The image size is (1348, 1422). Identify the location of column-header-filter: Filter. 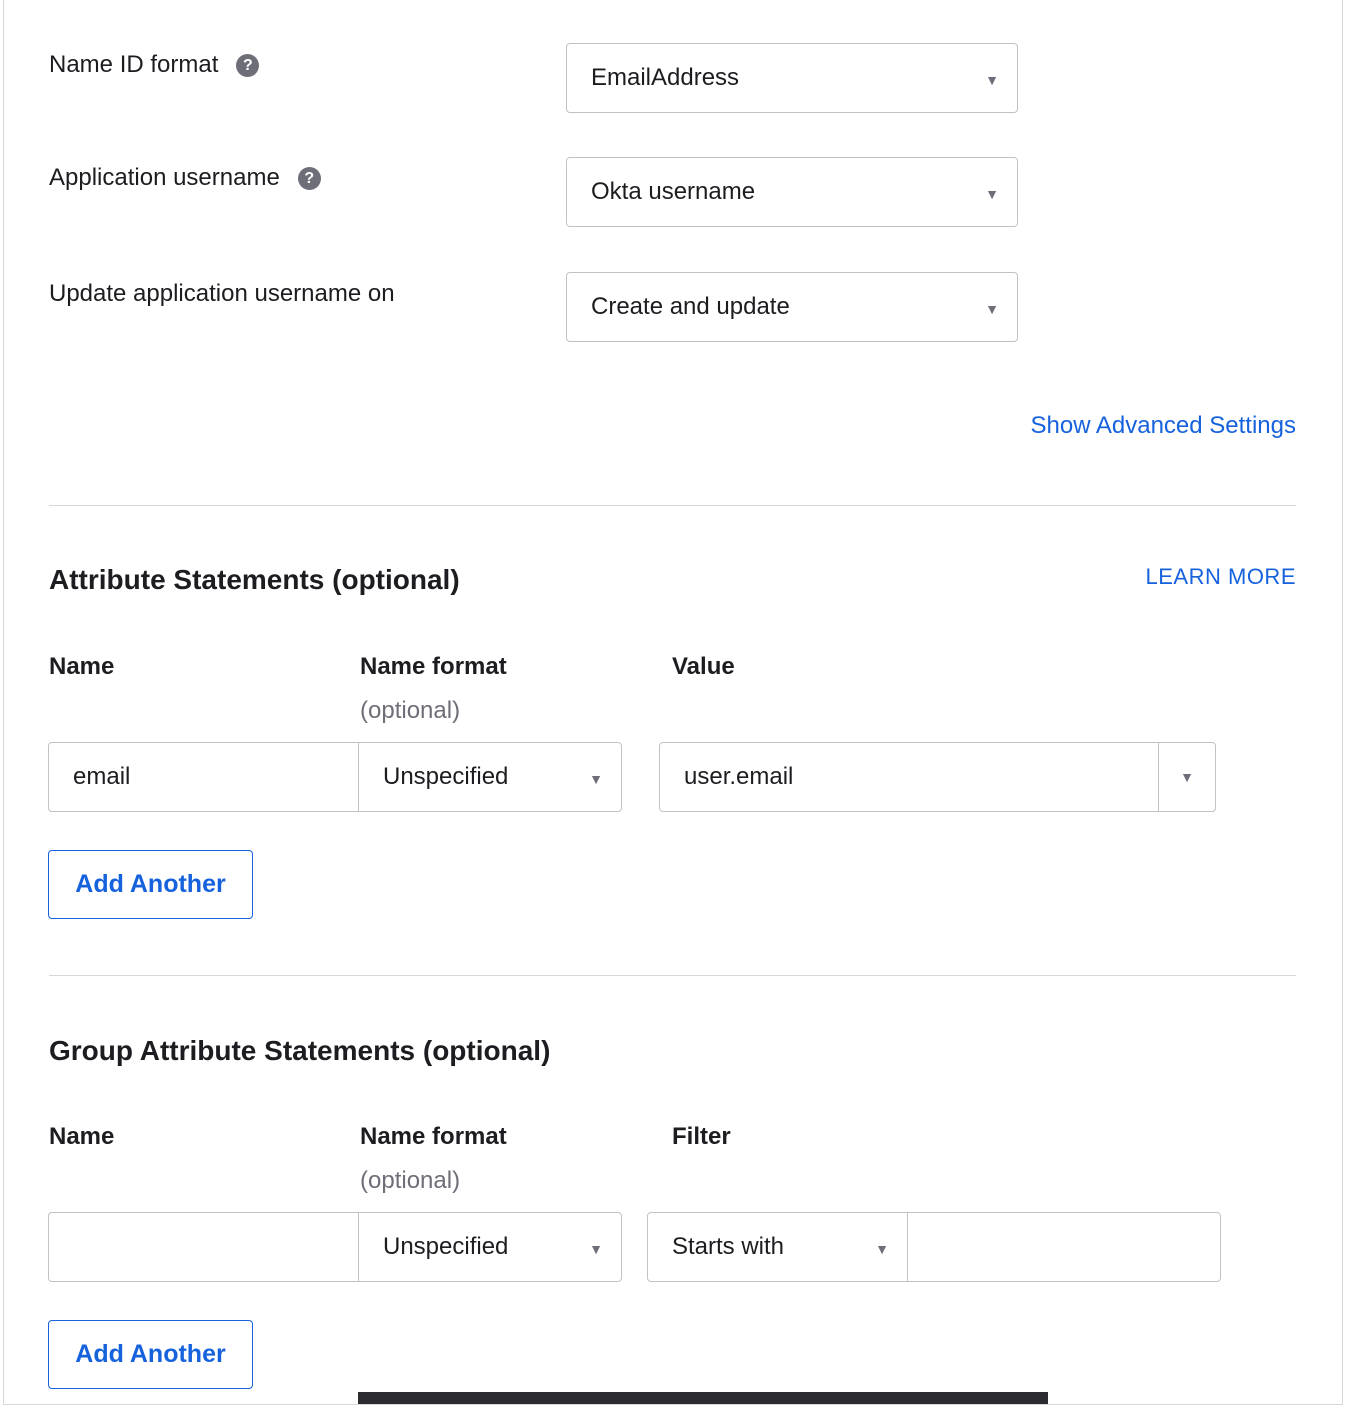
(701, 1136).